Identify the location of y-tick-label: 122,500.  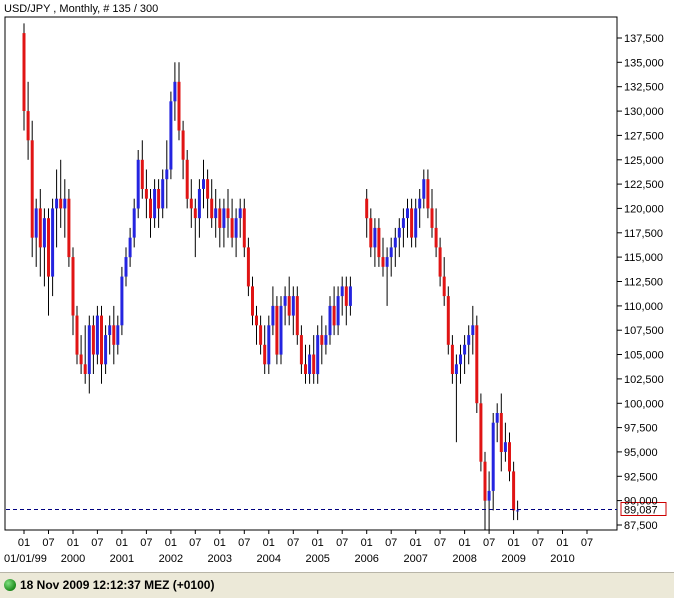
(644, 185).